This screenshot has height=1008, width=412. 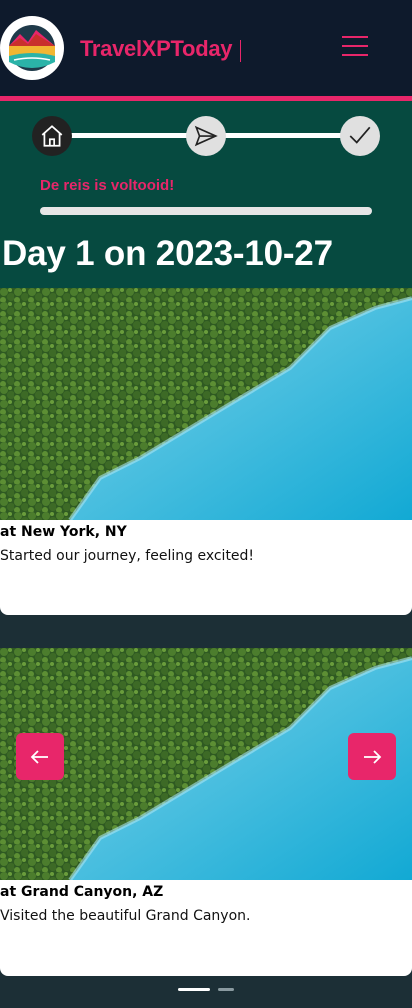 What do you see at coordinates (156, 49) in the screenshot?
I see `brand-name: TravelXPToday` at bounding box center [156, 49].